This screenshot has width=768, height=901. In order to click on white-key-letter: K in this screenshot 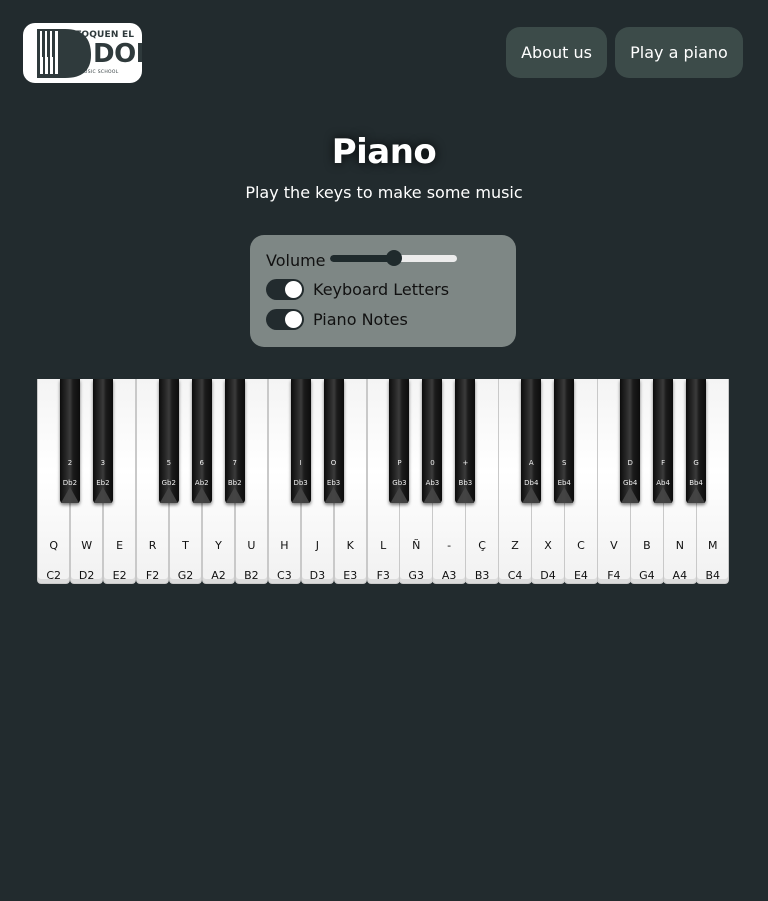, I will do `click(350, 545)`.